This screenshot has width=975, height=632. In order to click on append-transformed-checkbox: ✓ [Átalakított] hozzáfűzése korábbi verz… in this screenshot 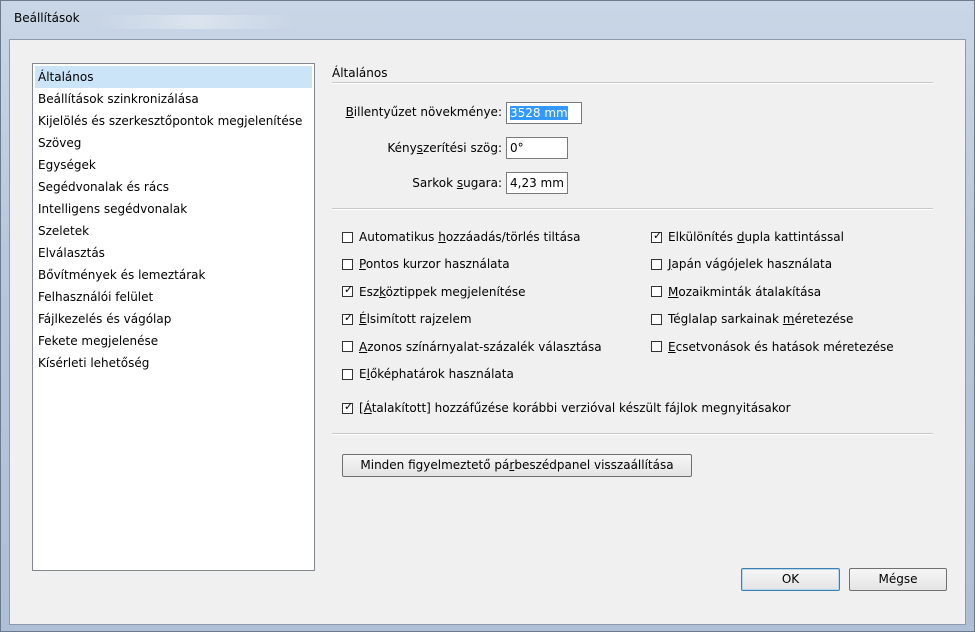, I will do `click(566, 408)`.